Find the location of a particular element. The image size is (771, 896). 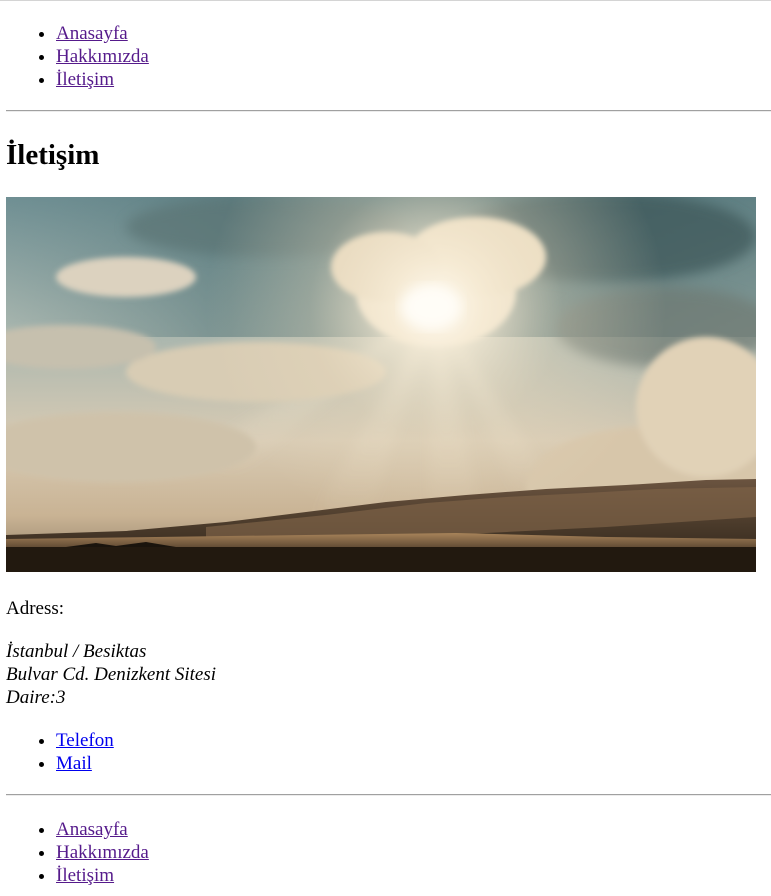

nav-link-about: Hakkımızda is located at coordinates (102, 56).